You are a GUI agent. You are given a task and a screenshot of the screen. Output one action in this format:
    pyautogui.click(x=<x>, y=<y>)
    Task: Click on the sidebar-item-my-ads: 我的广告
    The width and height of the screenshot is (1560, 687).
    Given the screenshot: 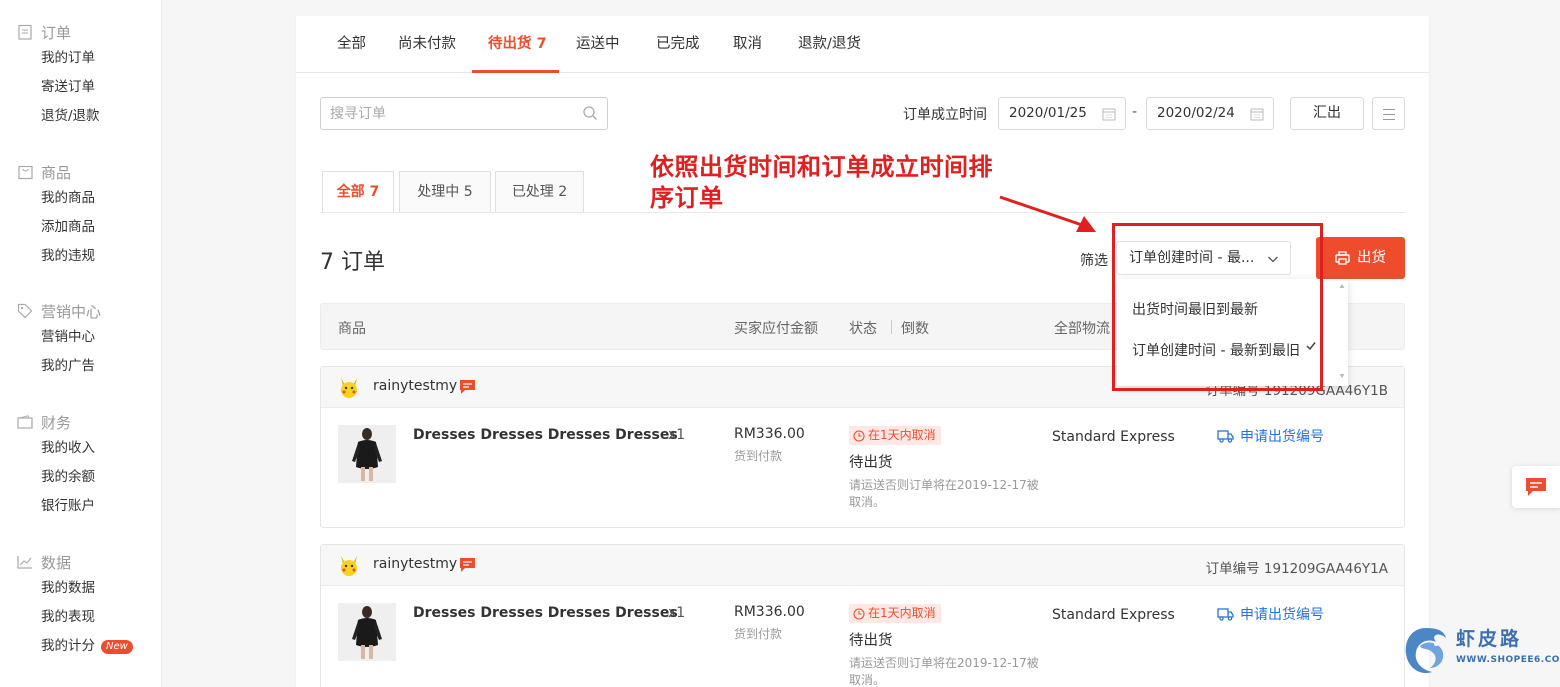 What is the action you would take?
    pyautogui.click(x=58, y=366)
    